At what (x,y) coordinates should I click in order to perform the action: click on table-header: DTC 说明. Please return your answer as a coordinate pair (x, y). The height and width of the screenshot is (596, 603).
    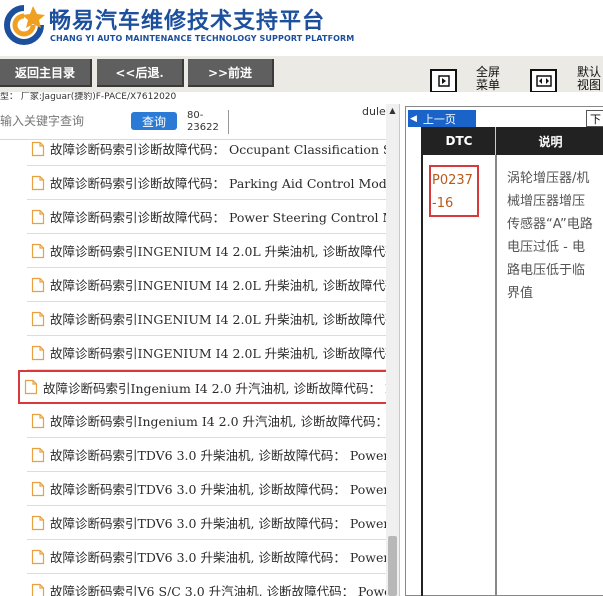
    Looking at the image, I should click on (513, 141).